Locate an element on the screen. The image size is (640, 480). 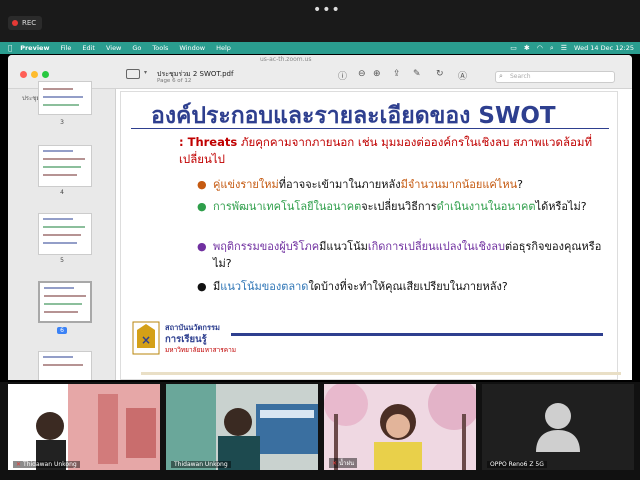
menu-view: View is located at coordinates (113, 48).